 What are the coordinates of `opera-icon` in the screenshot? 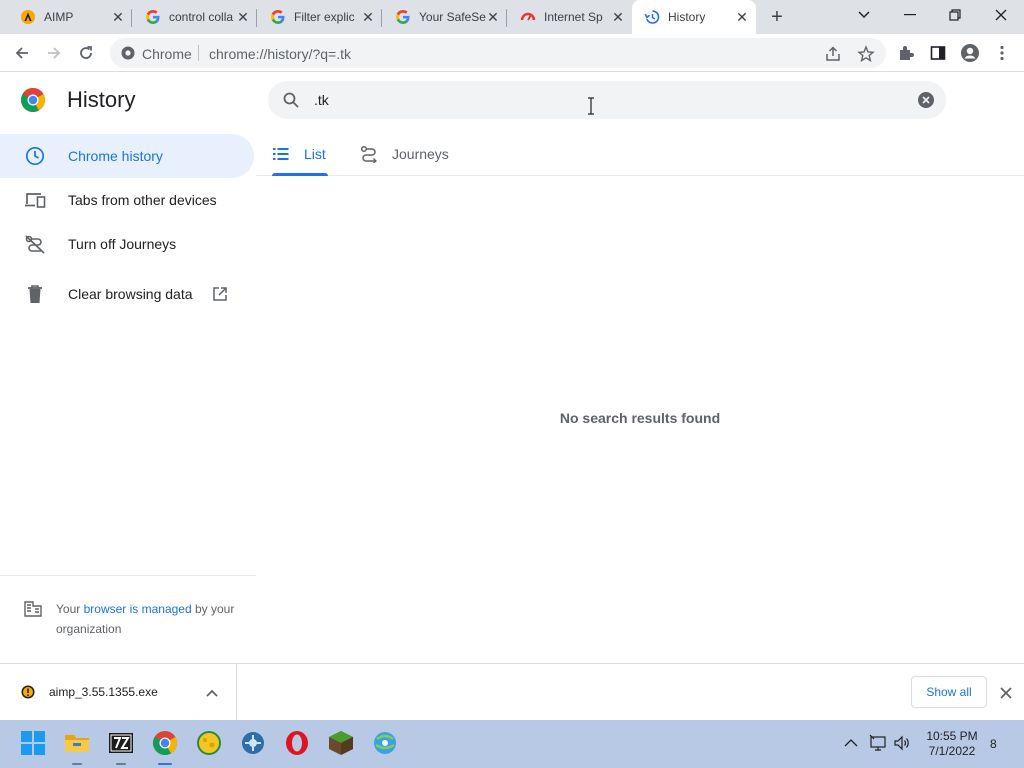 It's located at (297, 743).